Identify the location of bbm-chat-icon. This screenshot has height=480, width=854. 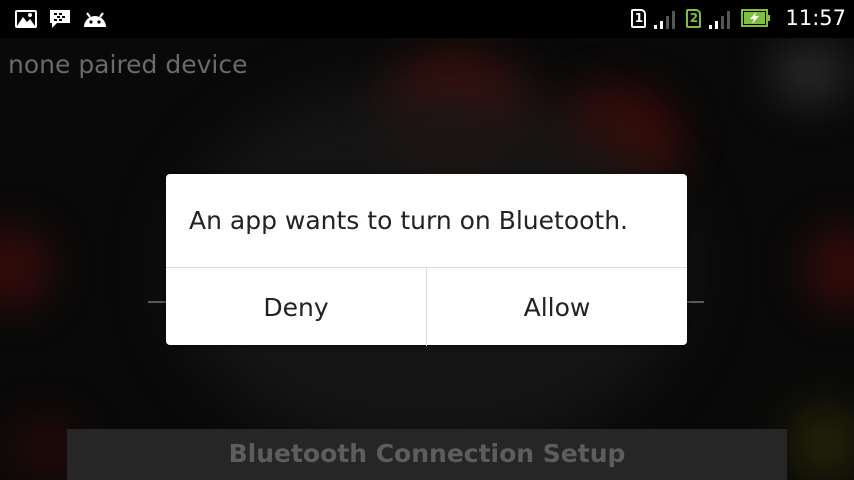
(60, 19).